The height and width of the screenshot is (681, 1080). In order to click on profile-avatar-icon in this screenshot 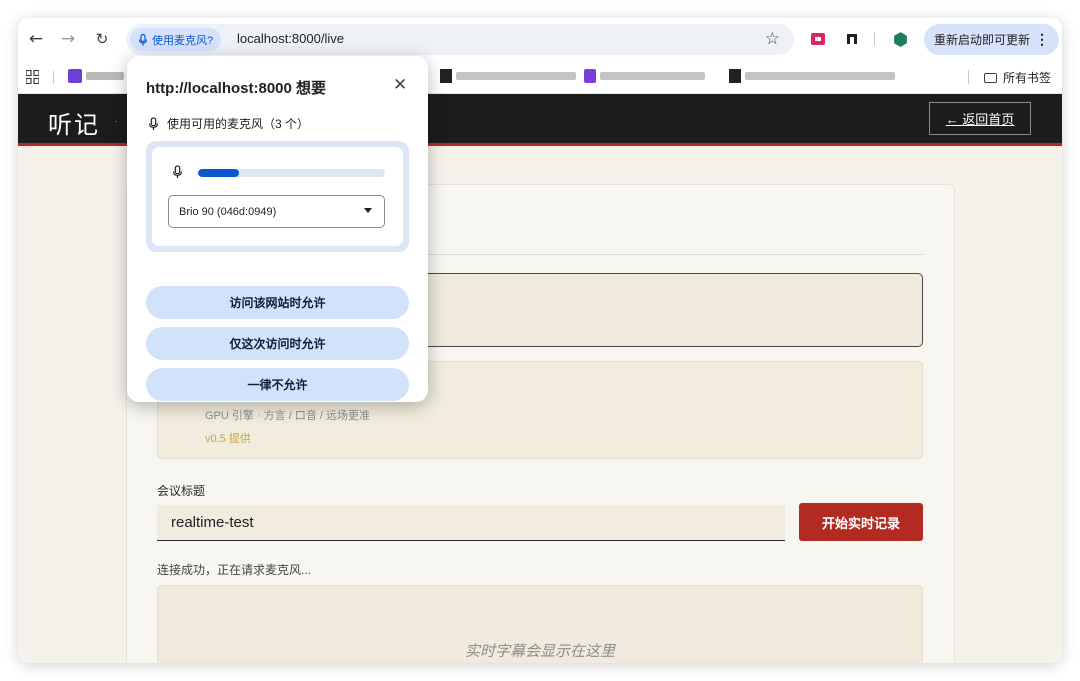, I will do `click(900, 39)`.